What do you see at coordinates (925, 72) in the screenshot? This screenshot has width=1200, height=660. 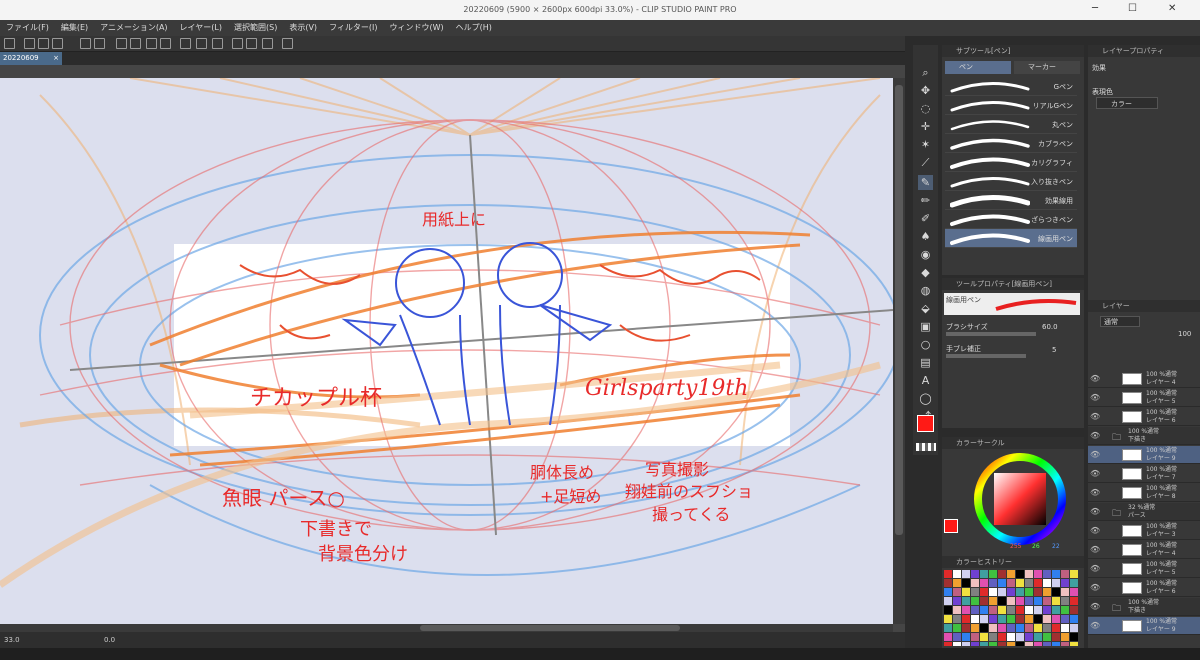 I see `zoom-tool-icon: ⌕` at bounding box center [925, 72].